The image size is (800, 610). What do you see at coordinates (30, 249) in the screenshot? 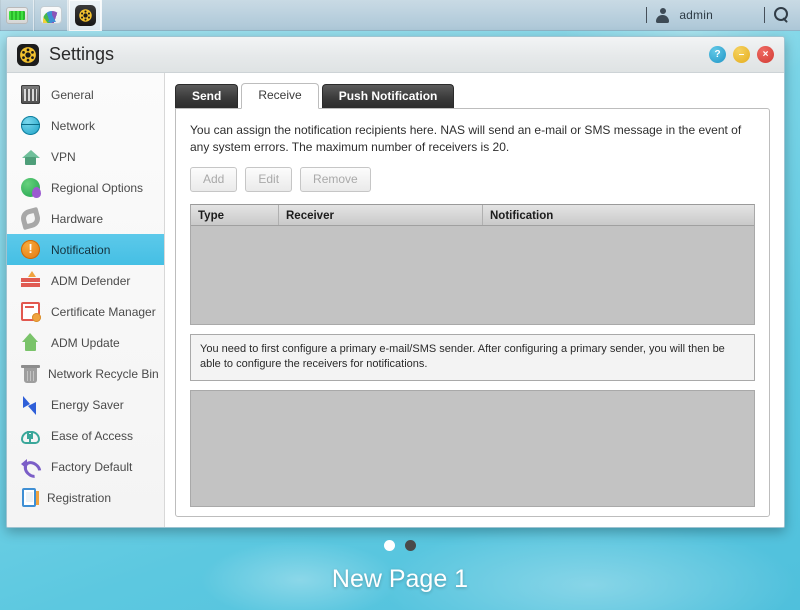
I see `warning-icon` at bounding box center [30, 249].